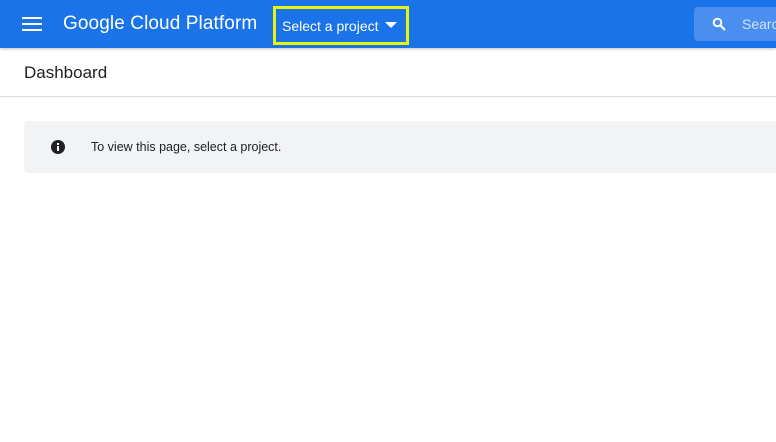 The width and height of the screenshot is (776, 442). Describe the element at coordinates (391, 25) in the screenshot. I see `dropdown-arrow-icon` at that location.